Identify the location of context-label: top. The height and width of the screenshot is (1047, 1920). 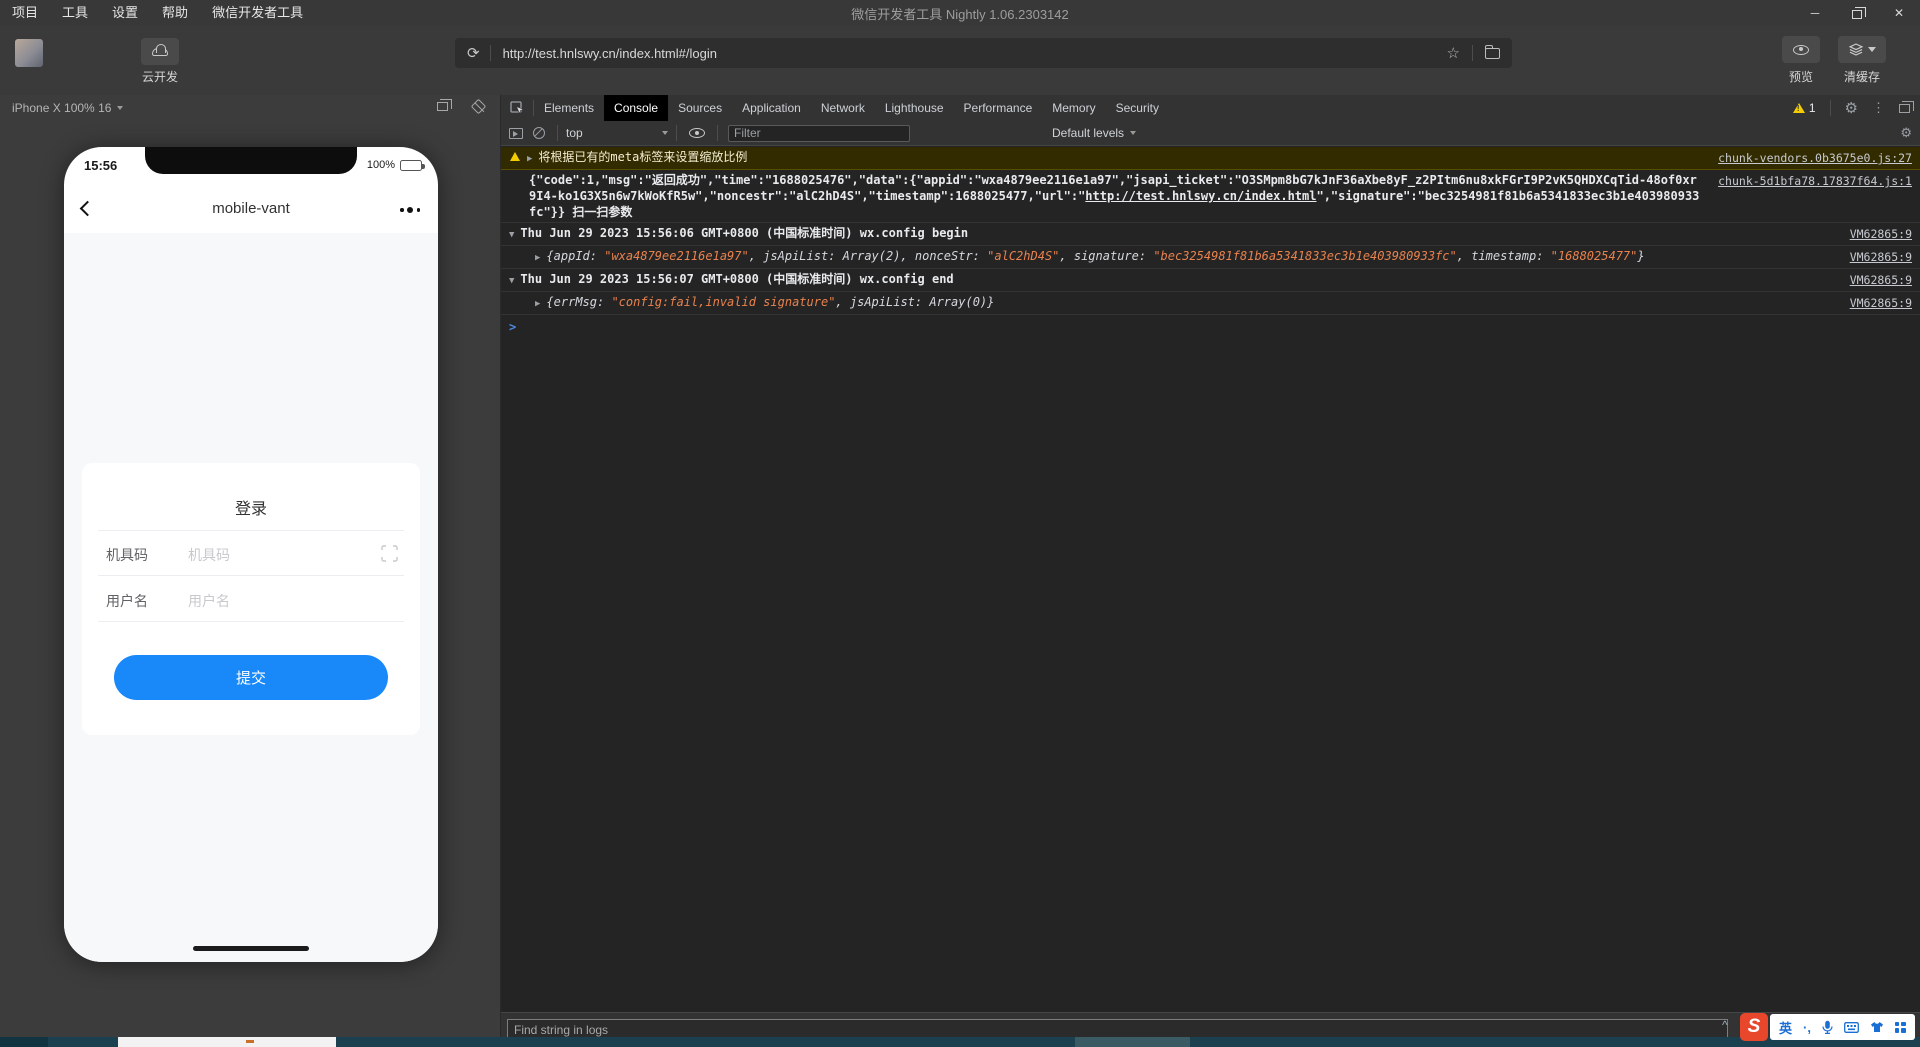
(574, 133).